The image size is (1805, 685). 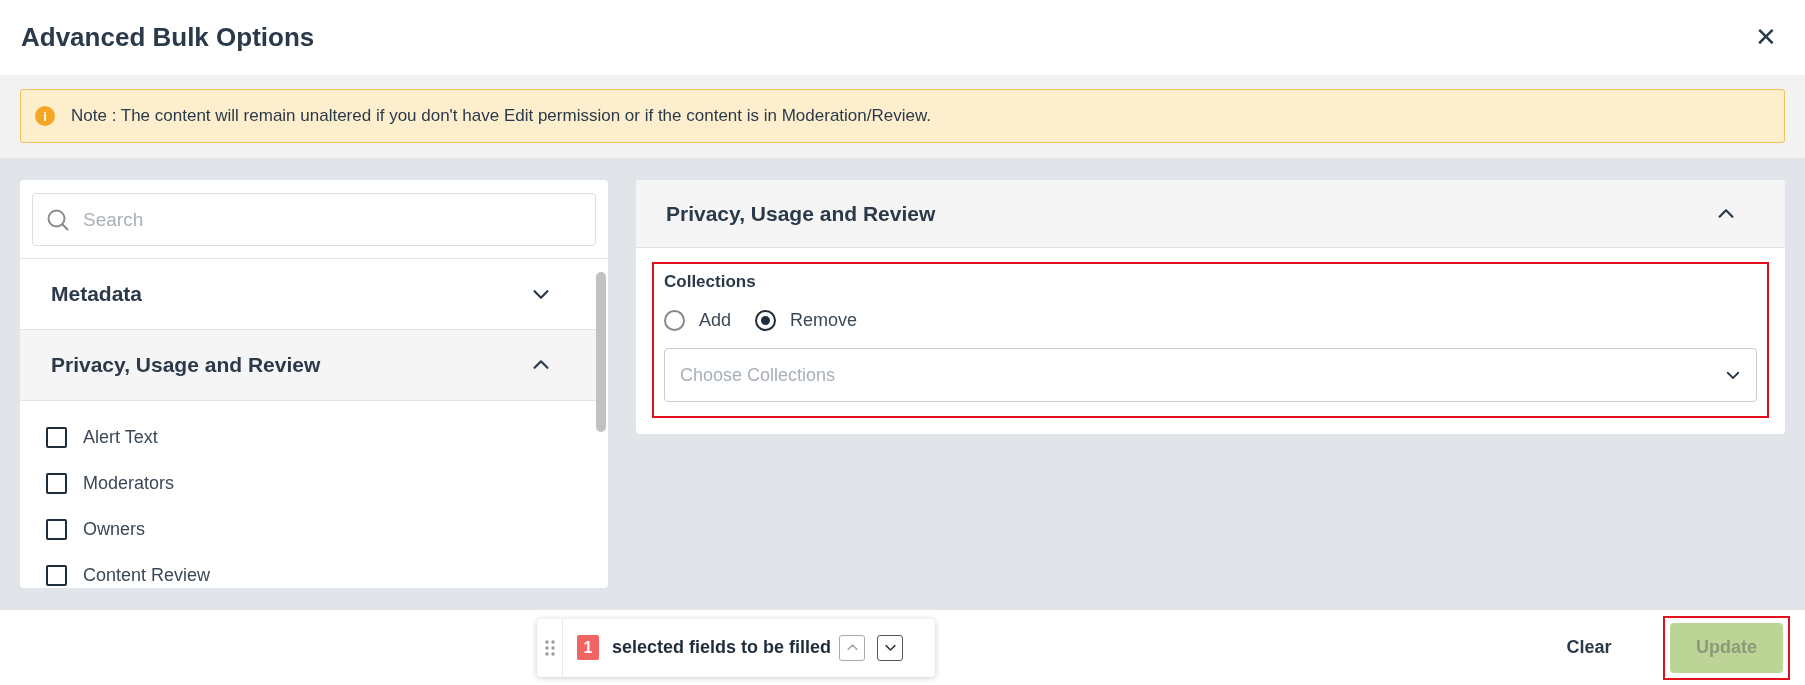 What do you see at coordinates (58, 220) in the screenshot?
I see `search-icon` at bounding box center [58, 220].